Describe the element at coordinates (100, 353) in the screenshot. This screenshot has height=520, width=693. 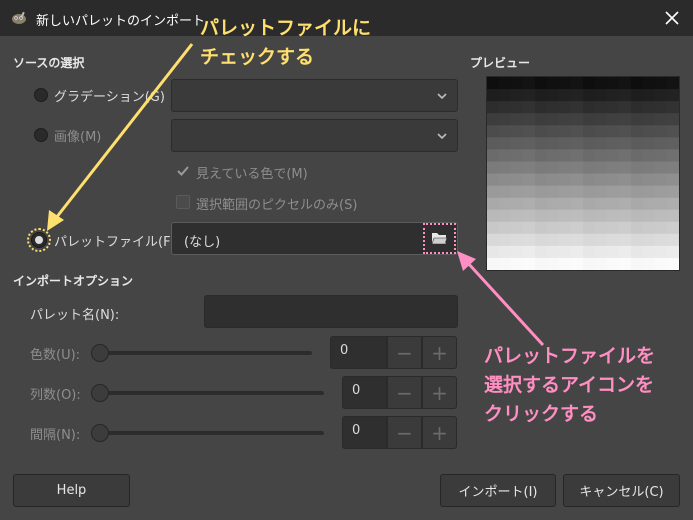
I see `colors-count-slider-knob` at that location.